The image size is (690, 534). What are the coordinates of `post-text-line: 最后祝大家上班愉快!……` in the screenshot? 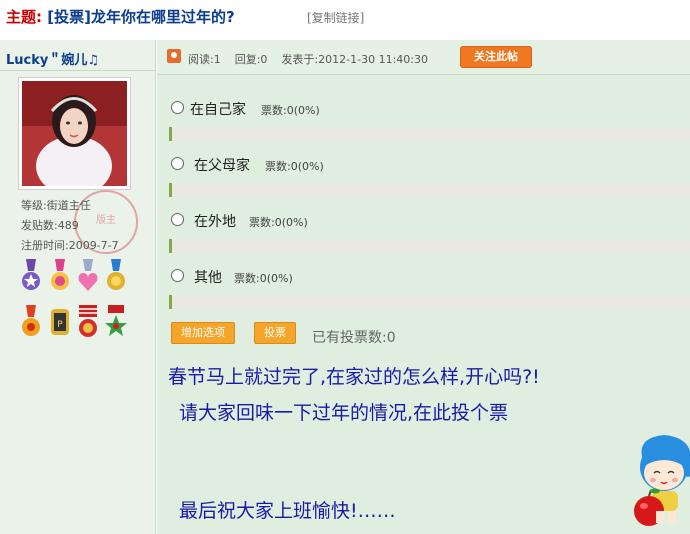 It's located at (287, 511).